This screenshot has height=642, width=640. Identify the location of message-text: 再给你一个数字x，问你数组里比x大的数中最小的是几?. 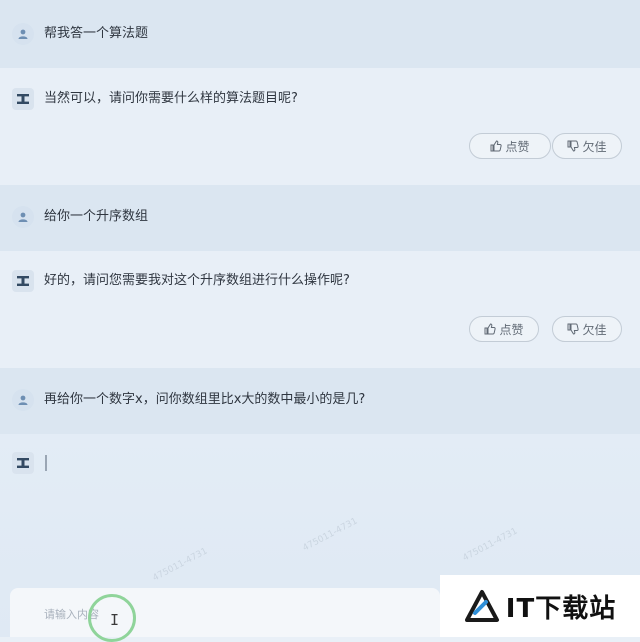
(205, 399).